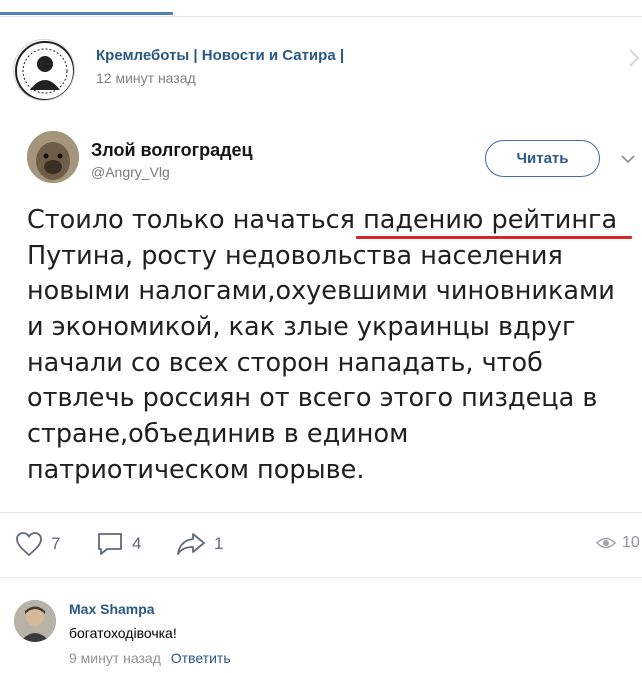  I want to click on comment-meta: 9 минут назад Ответить, so click(150, 658).